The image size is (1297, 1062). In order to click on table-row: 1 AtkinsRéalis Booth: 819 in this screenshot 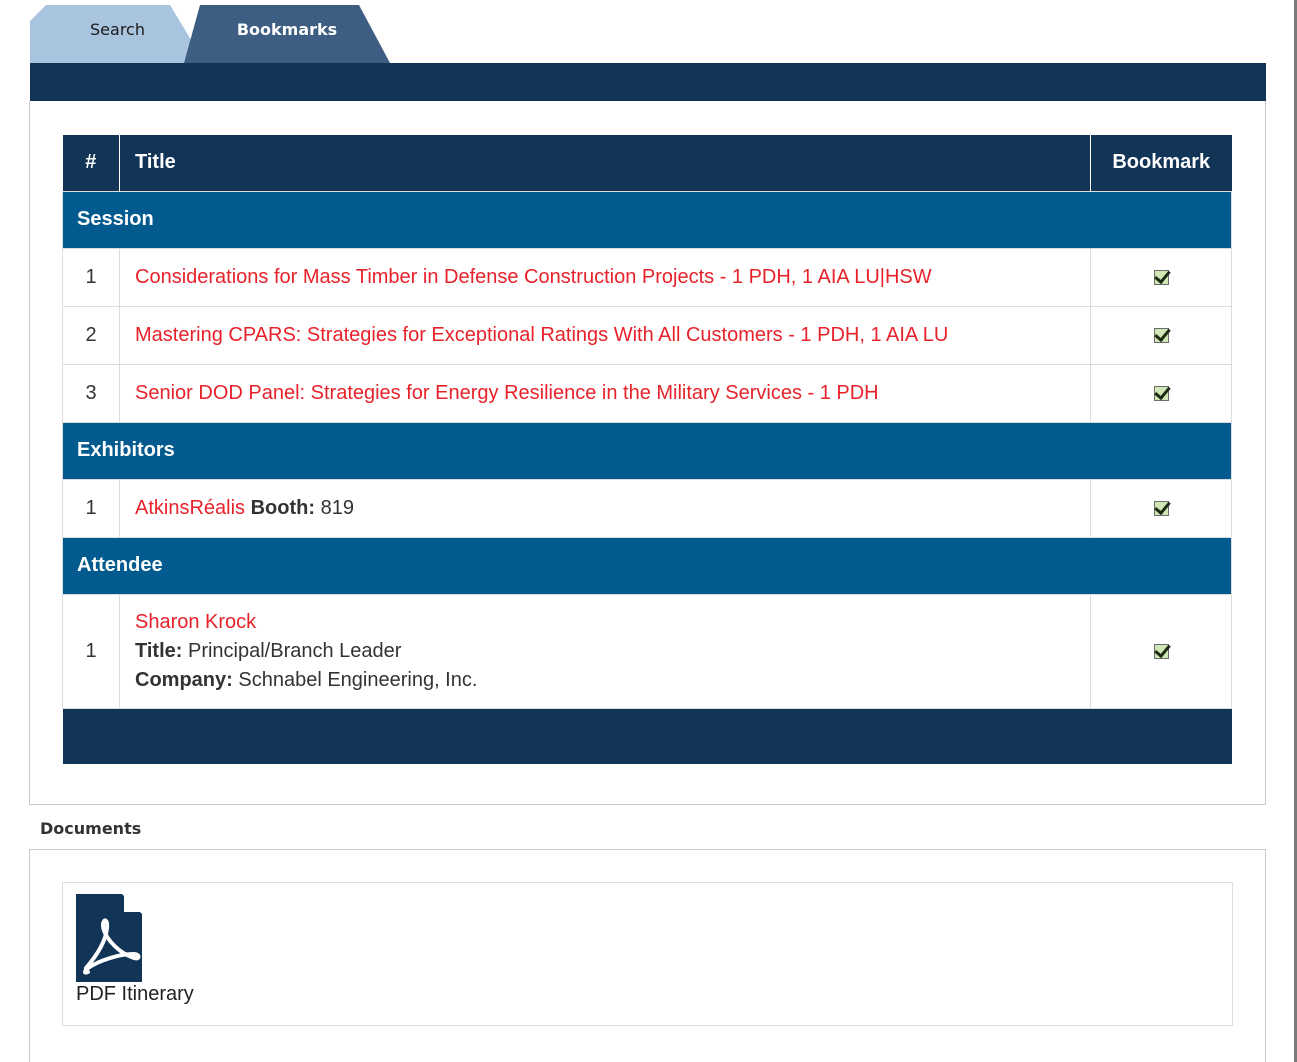, I will do `click(647, 508)`.